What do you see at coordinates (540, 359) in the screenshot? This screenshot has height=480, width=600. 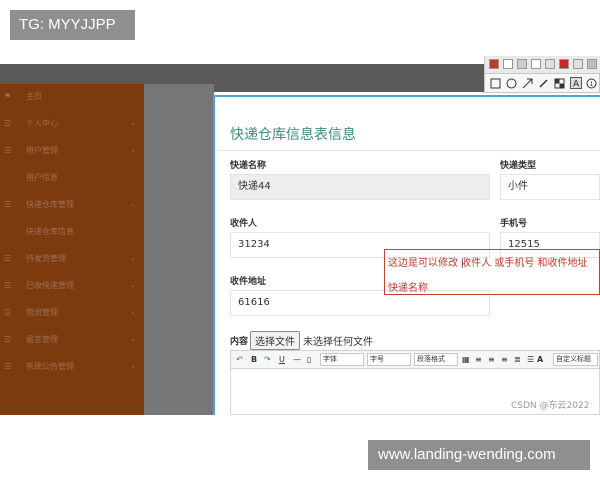 I see `font-color-button: A` at bounding box center [540, 359].